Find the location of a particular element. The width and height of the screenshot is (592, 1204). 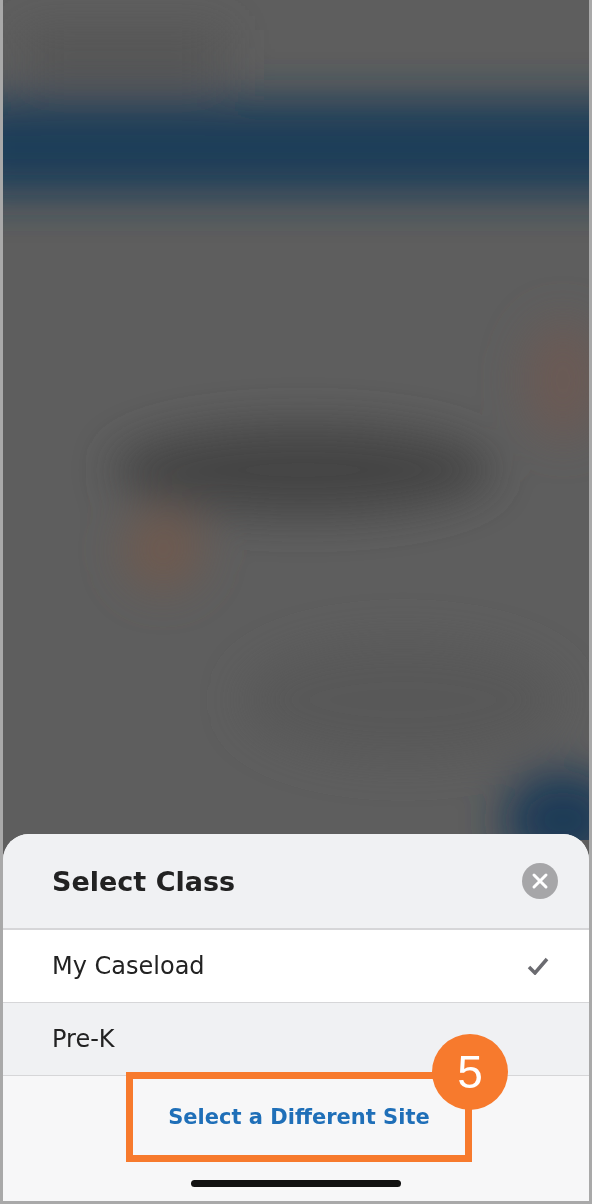

step-badge: 5 is located at coordinates (470, 1072).